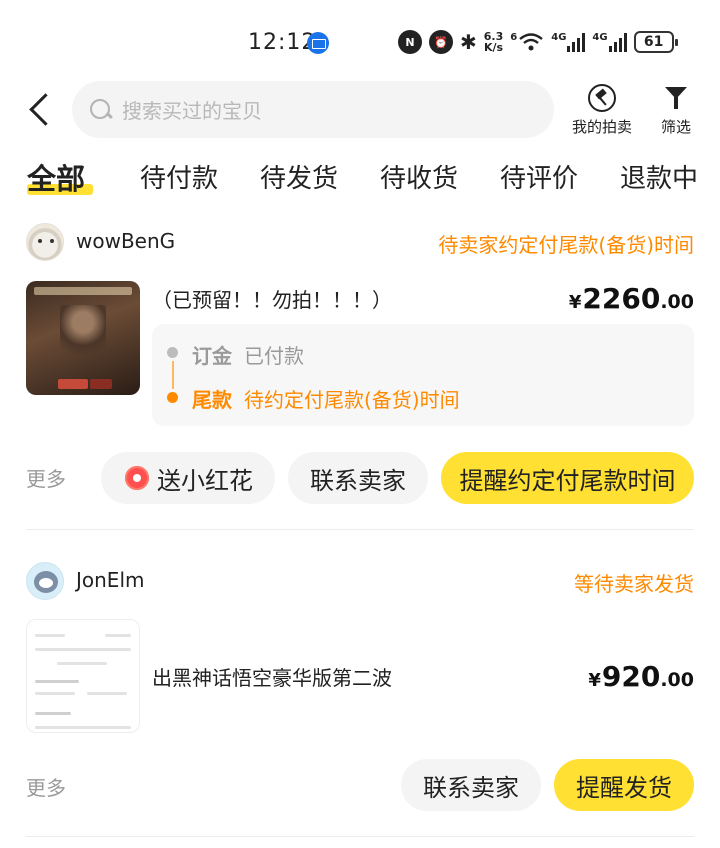 The height and width of the screenshot is (848, 720). Describe the element at coordinates (299, 176) in the screenshot. I see `tab-pending-shipment: 待发货` at that location.